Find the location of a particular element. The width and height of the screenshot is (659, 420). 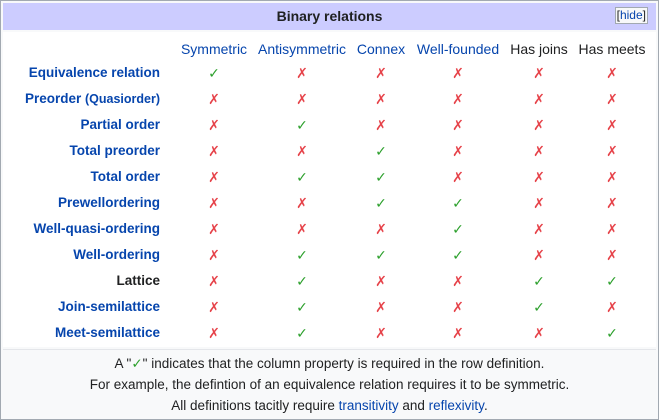

hide-bracket-close: ] is located at coordinates (644, 15).